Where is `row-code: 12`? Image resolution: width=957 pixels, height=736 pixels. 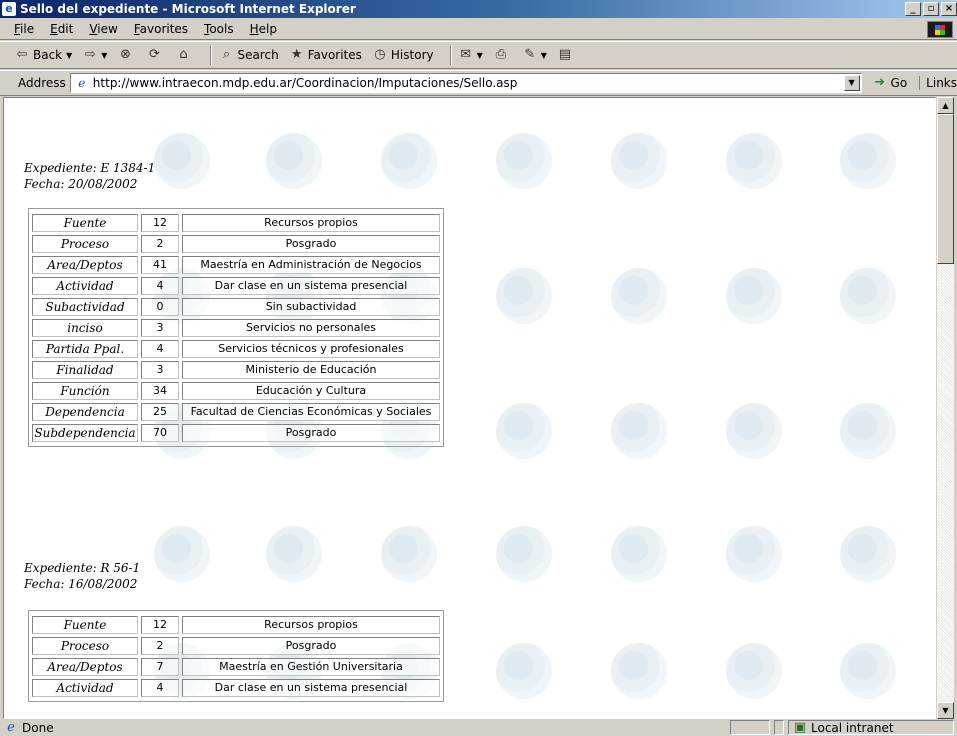 row-code: 12 is located at coordinates (160, 222).